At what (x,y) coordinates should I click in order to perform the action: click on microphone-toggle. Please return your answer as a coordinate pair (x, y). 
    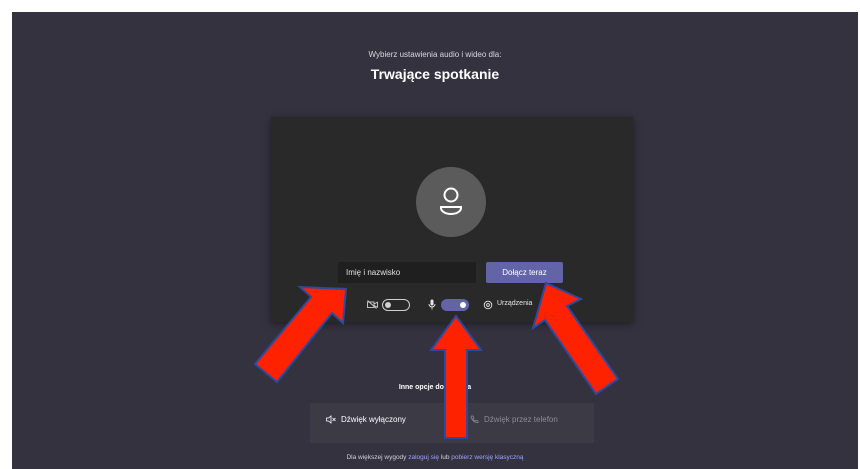
    Looking at the image, I should click on (455, 305).